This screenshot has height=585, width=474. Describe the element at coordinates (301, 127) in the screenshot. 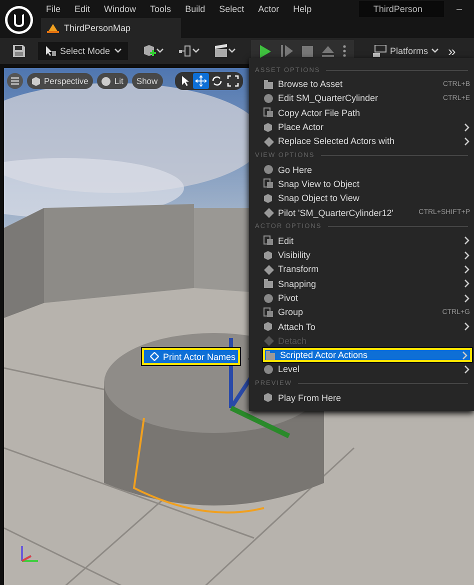

I see `item-label: Place Actor` at that location.